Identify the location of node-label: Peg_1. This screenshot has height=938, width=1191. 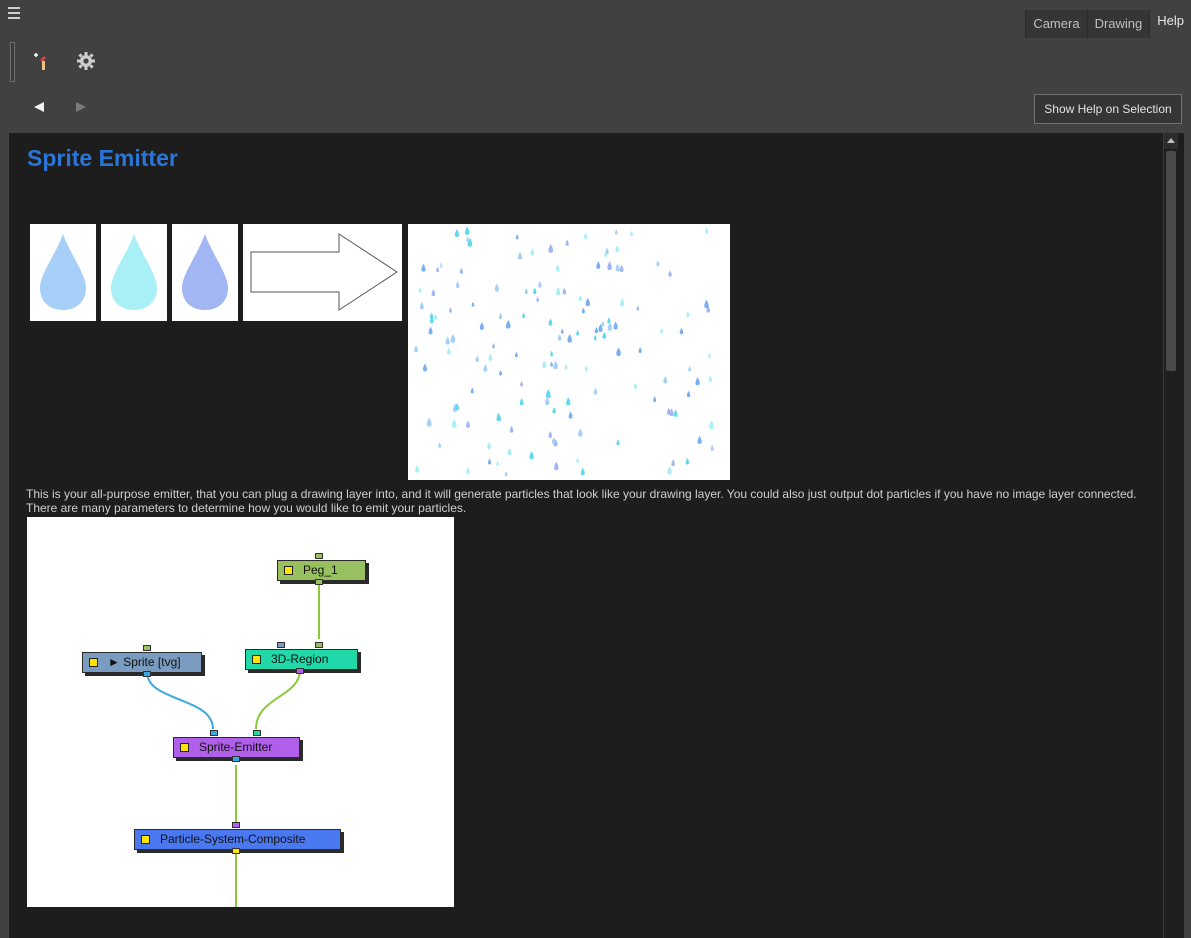
(320, 570).